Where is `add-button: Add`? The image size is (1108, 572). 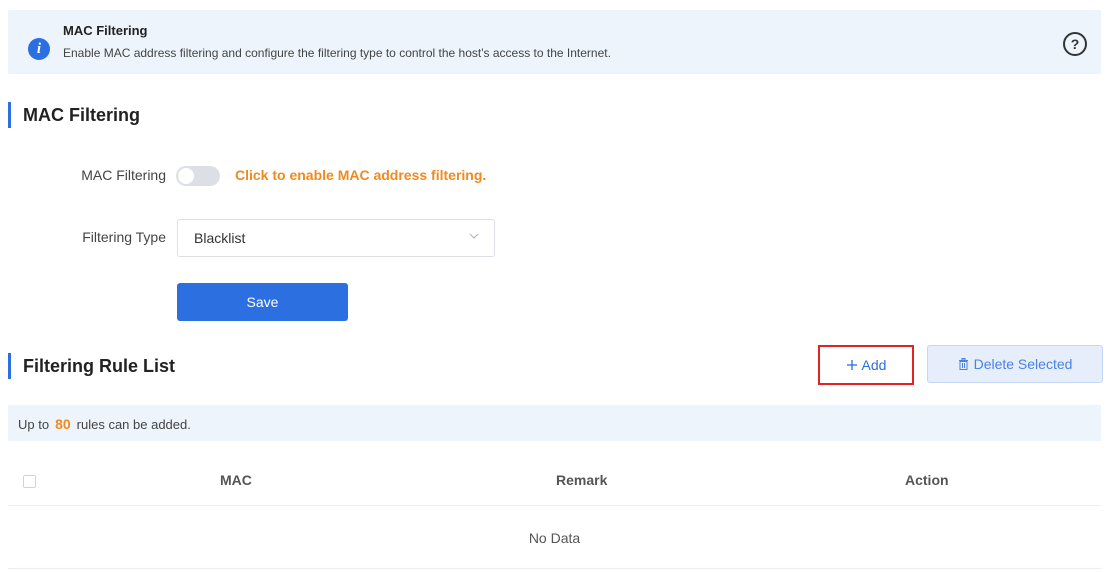 add-button: Add is located at coordinates (866, 365).